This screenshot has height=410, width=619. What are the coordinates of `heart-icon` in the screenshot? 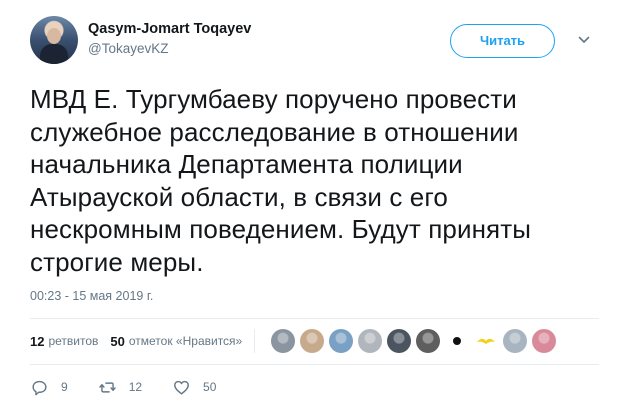 It's located at (181, 387).